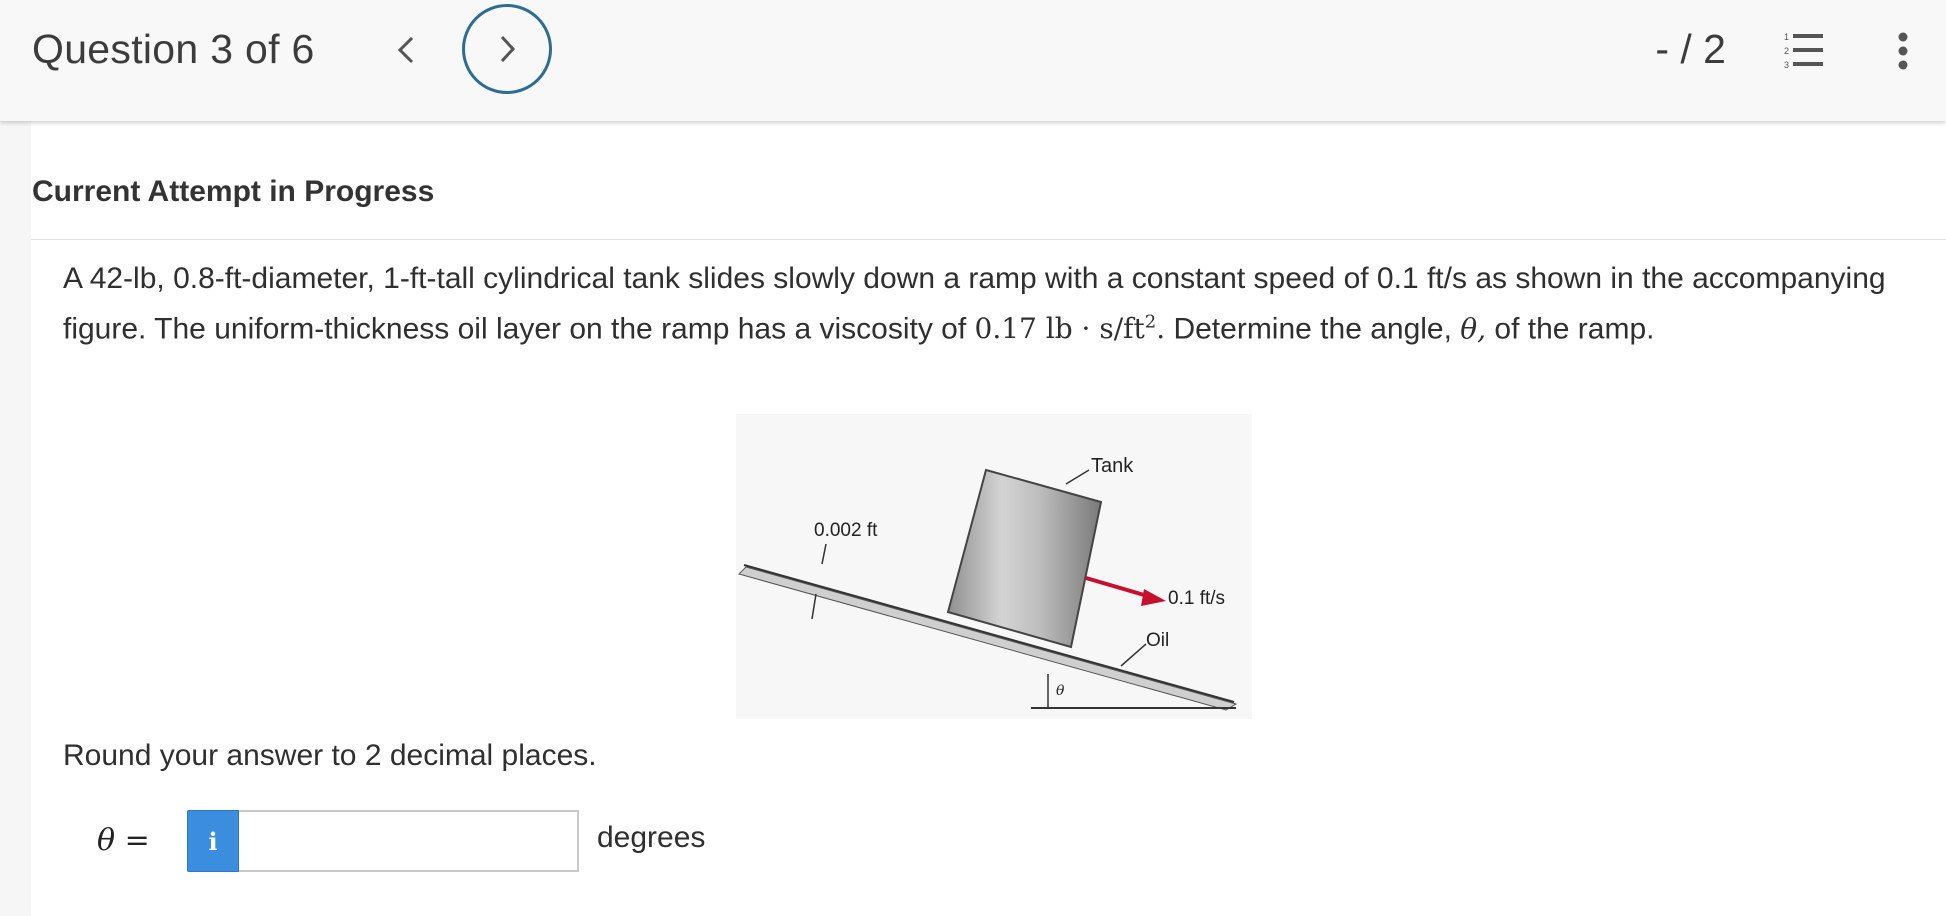 This screenshot has width=1946, height=916. I want to click on tank-ramp-figure: θ 0.1 ft/s Tank Oil 0.002 ft, so click(994, 566).